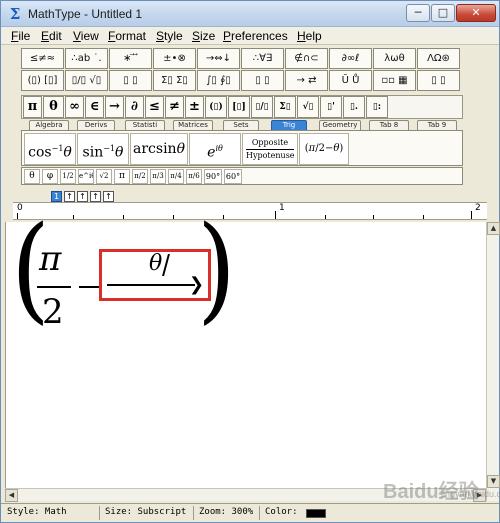 The image size is (500, 523). What do you see at coordinates (316, 513) in the screenshot?
I see `color-swatch` at bounding box center [316, 513].